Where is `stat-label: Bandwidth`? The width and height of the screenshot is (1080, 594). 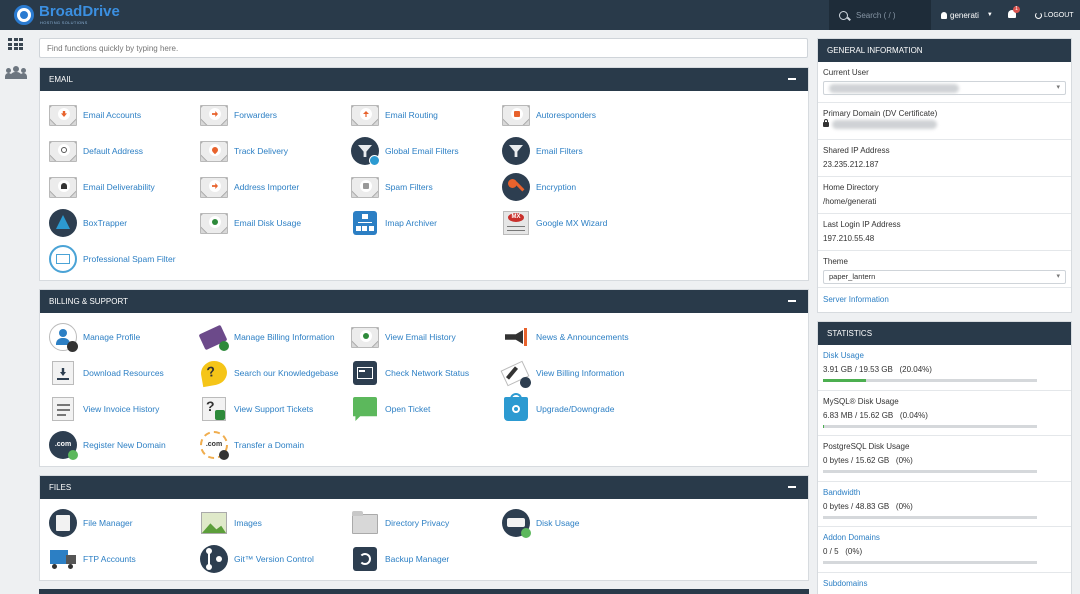 stat-label: Bandwidth is located at coordinates (944, 492).